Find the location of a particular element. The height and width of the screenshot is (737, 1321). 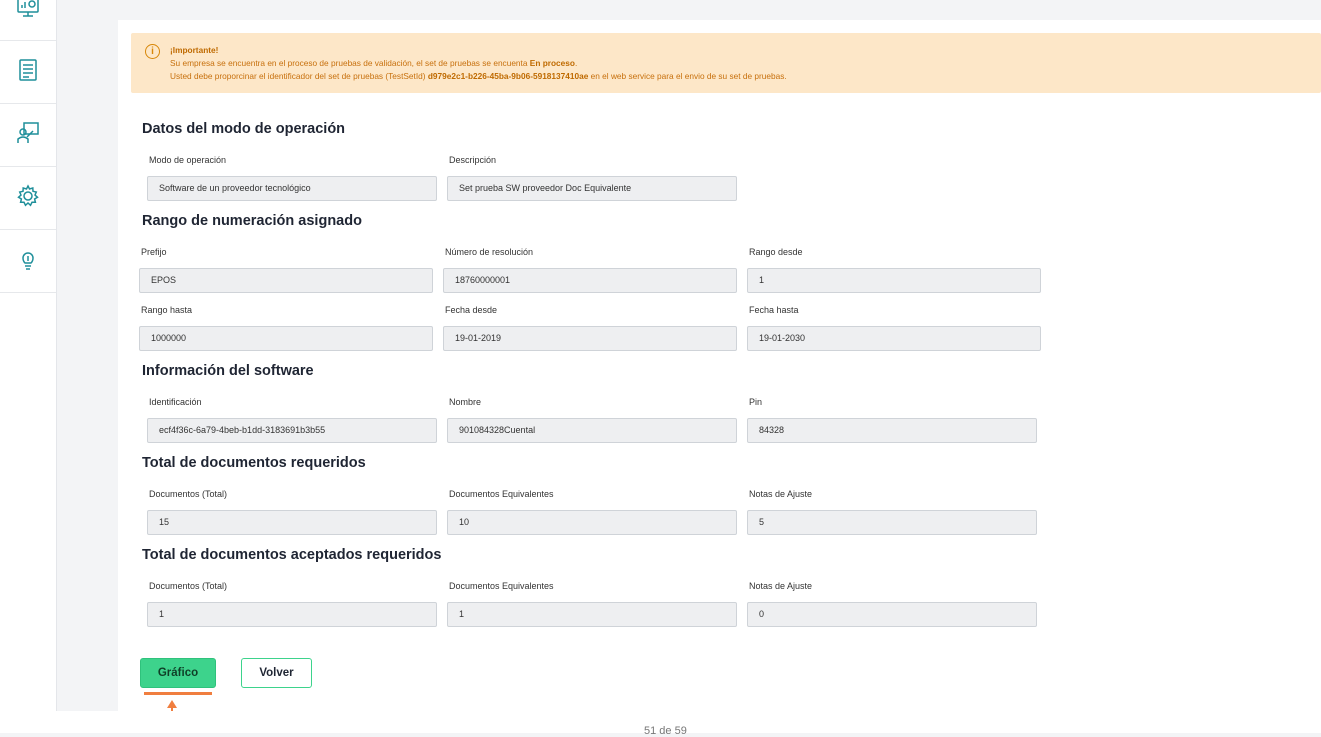

section-title-accepted: Total de documentos aceptados requeridos is located at coordinates (292, 555).